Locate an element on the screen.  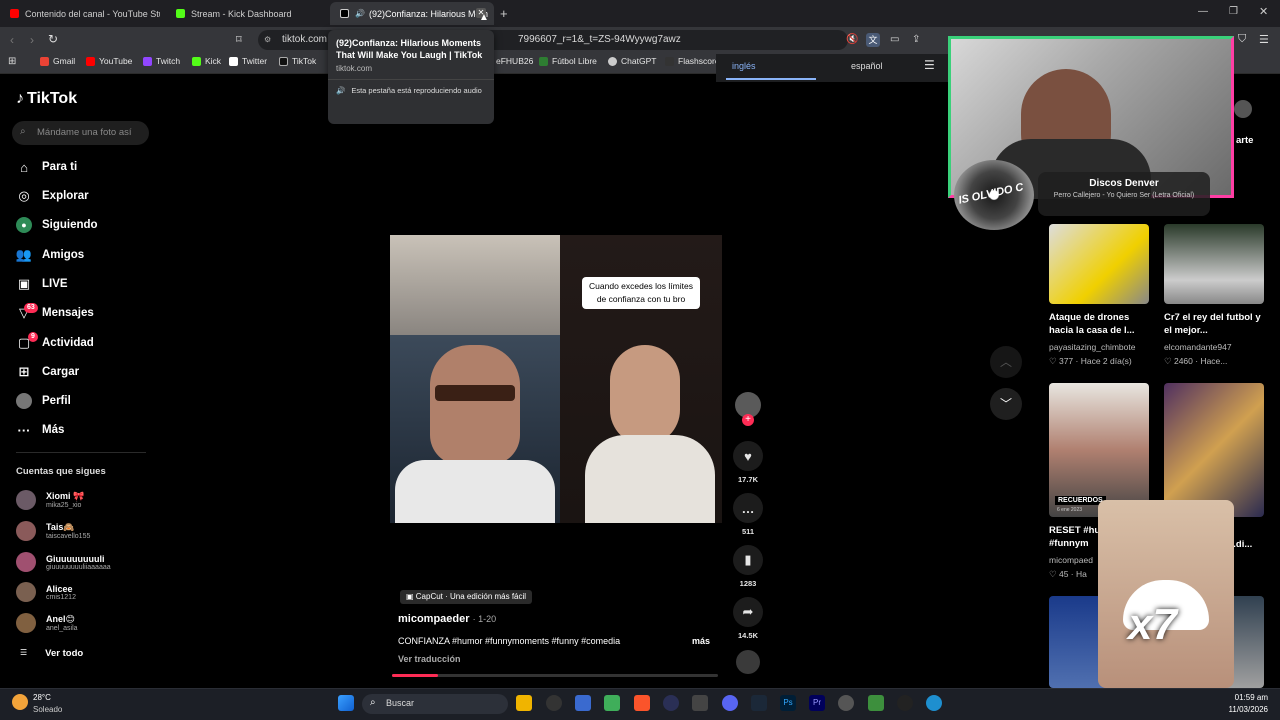
close-window-icon: ✕ is located at coordinates (1263, 11).